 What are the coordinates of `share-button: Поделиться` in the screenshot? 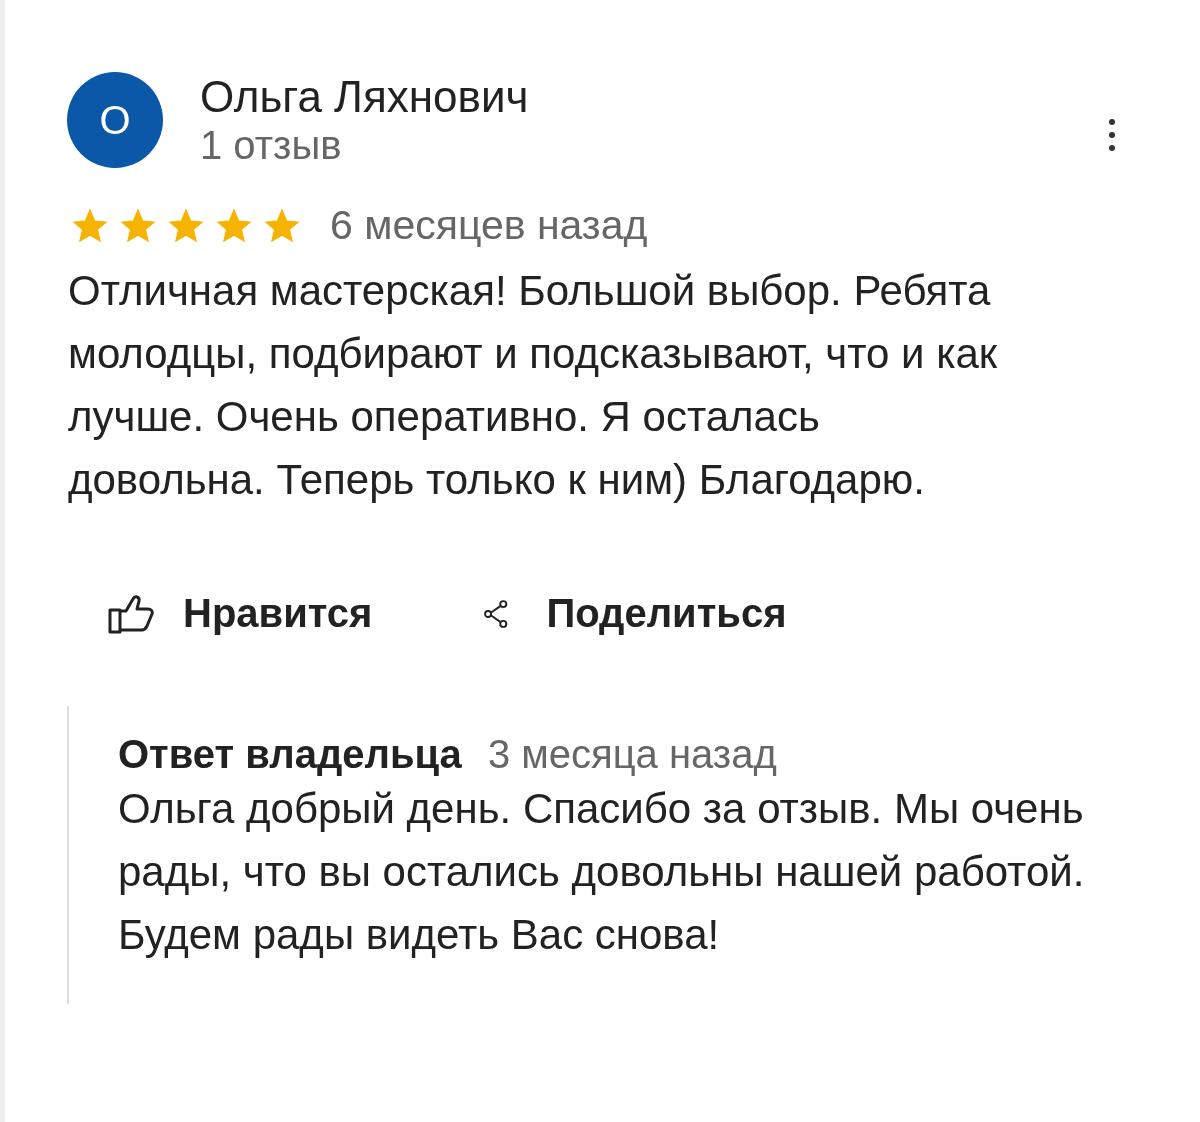 It's located at (634, 613).